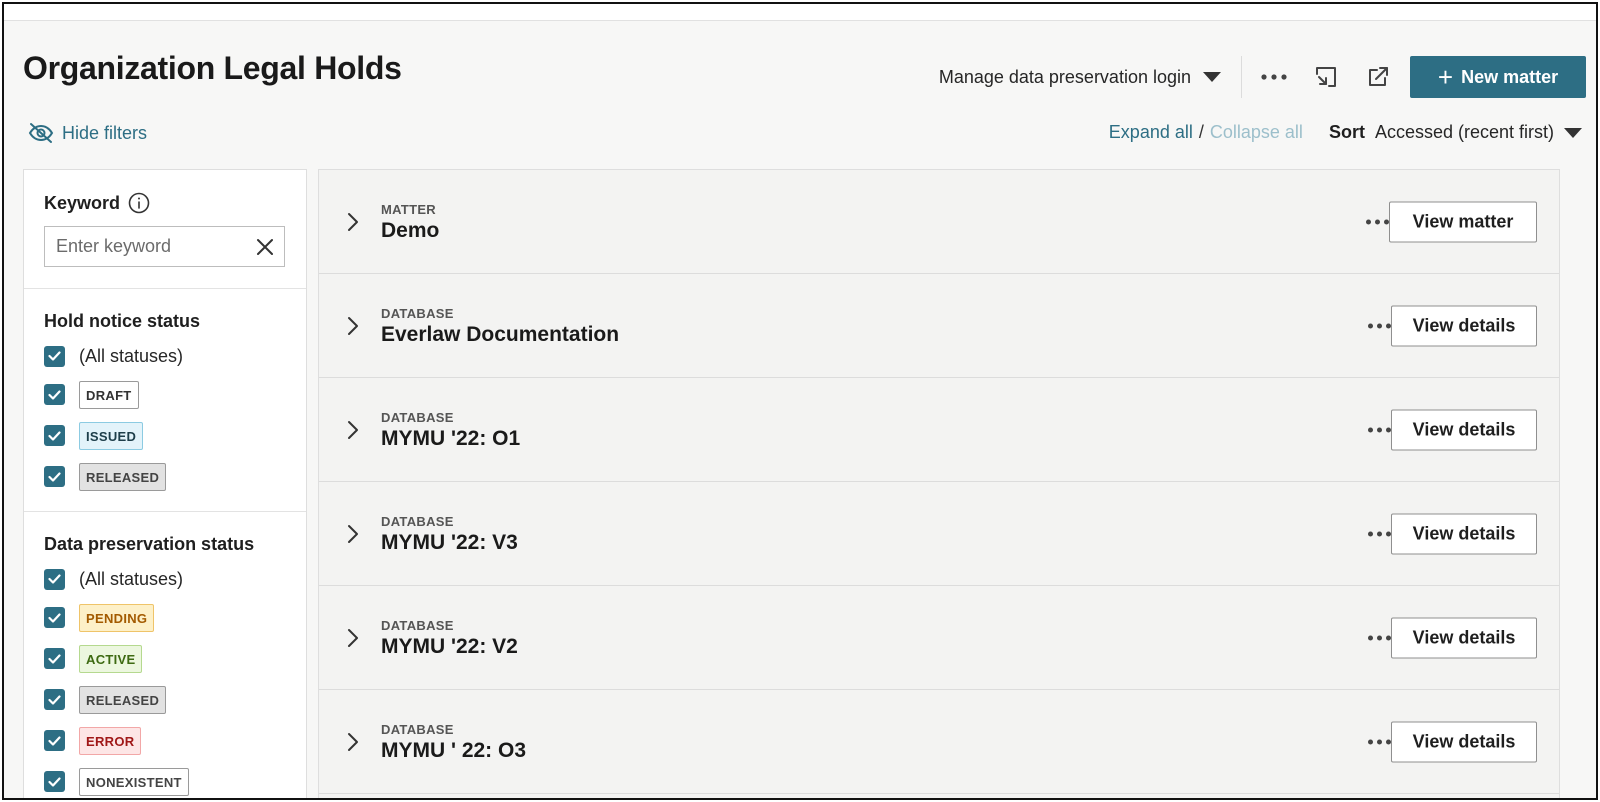 This screenshot has width=1600, height=802. What do you see at coordinates (939, 638) in the screenshot?
I see `list-item: DATABASE MYMU '22: V2 View details` at bounding box center [939, 638].